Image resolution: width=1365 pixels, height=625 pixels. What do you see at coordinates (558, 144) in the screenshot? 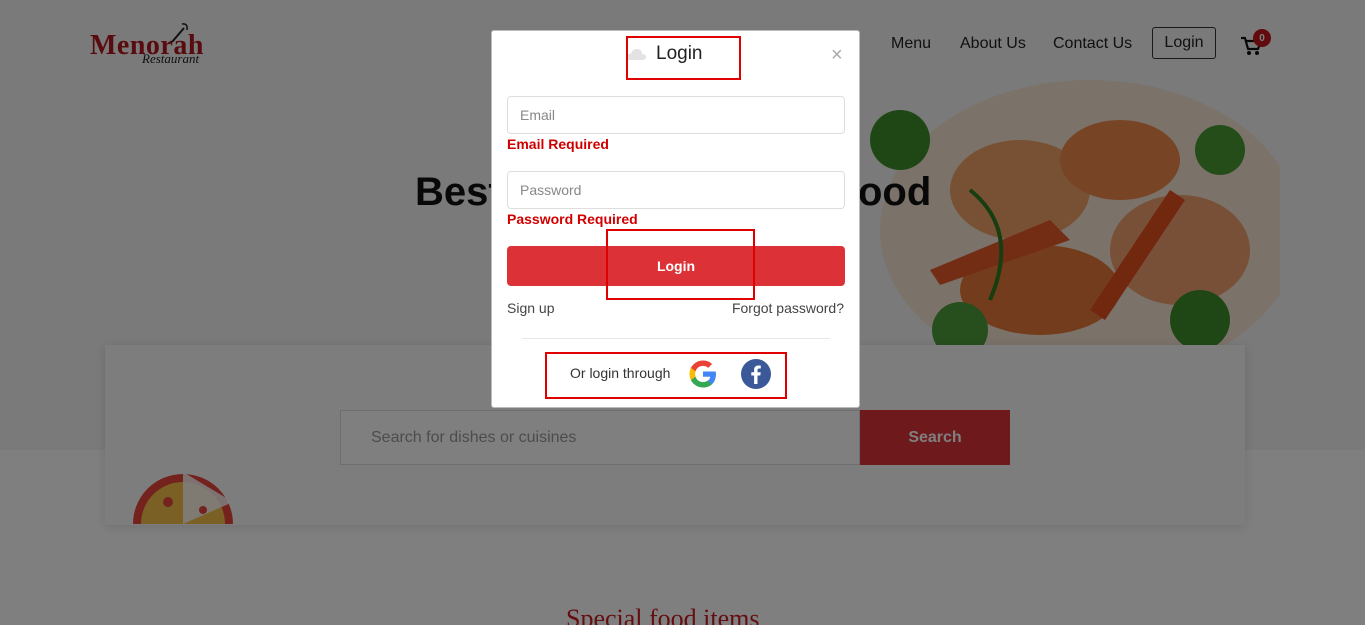
I see `email-error: Email Required` at bounding box center [558, 144].